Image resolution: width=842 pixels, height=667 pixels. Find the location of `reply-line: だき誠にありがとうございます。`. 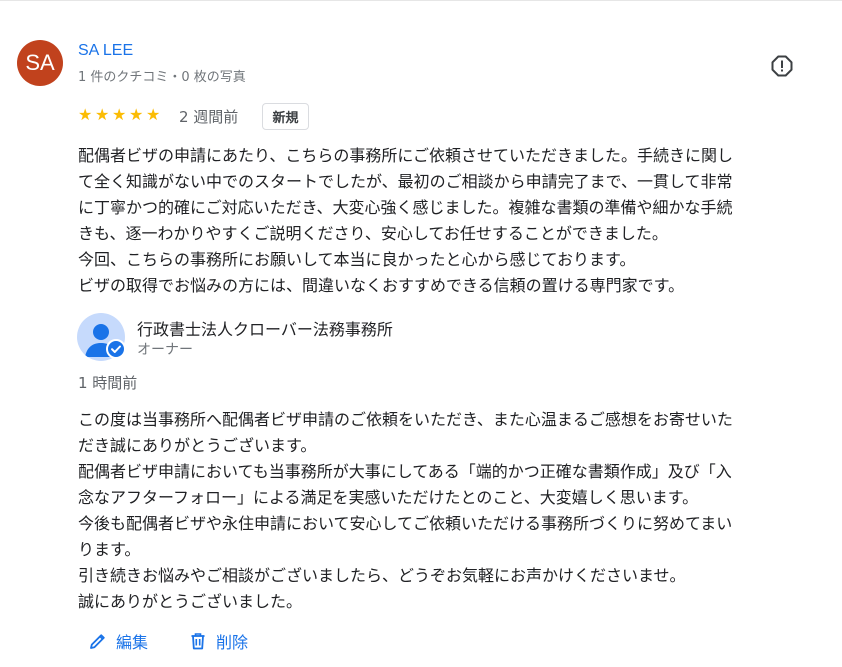

reply-line: だき誠にありがとうございます。 is located at coordinates (197, 445).